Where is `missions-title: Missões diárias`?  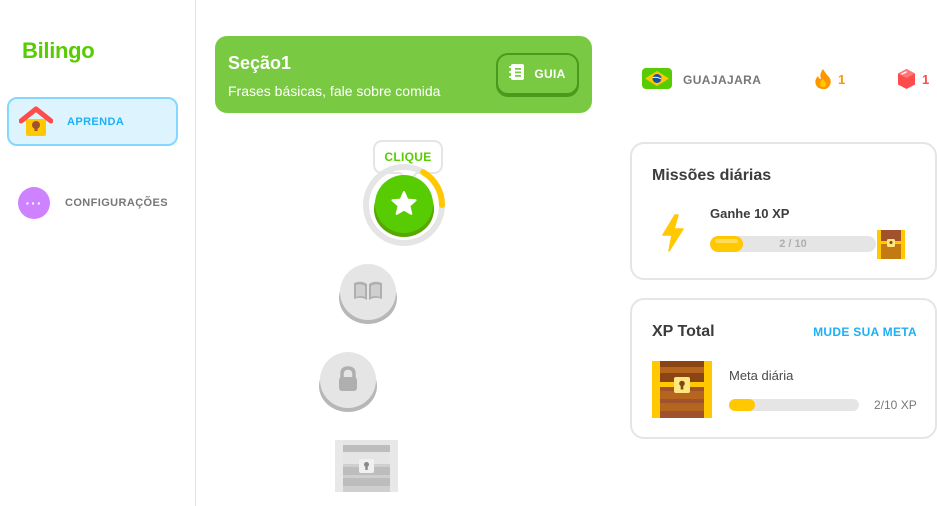 missions-title: Missões diárias is located at coordinates (712, 175).